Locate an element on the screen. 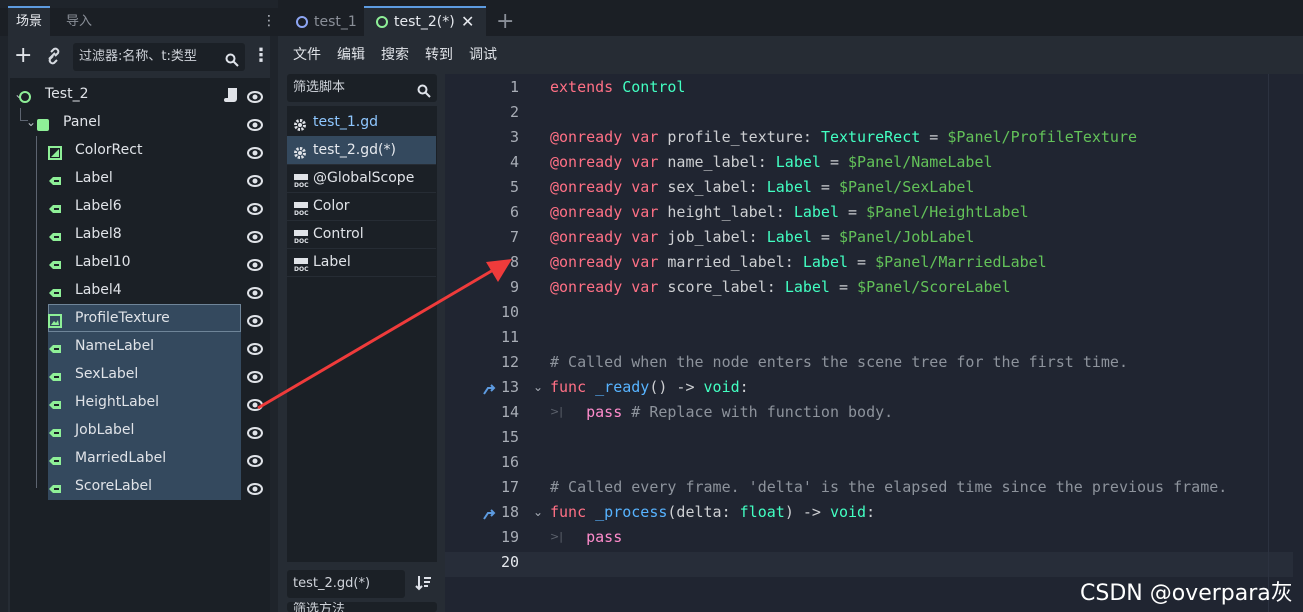 This screenshot has height=612, width=1303. code-token: () -> is located at coordinates (676, 387).